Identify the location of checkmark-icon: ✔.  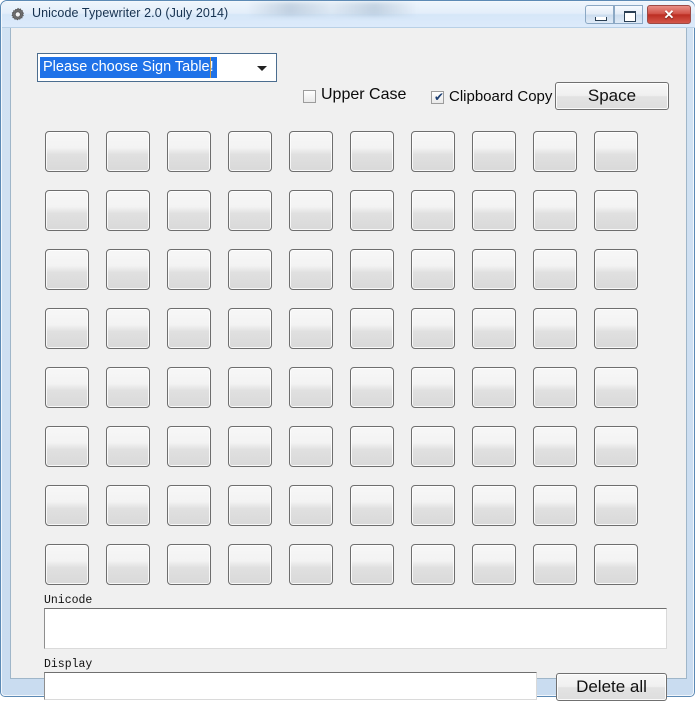
(439, 97).